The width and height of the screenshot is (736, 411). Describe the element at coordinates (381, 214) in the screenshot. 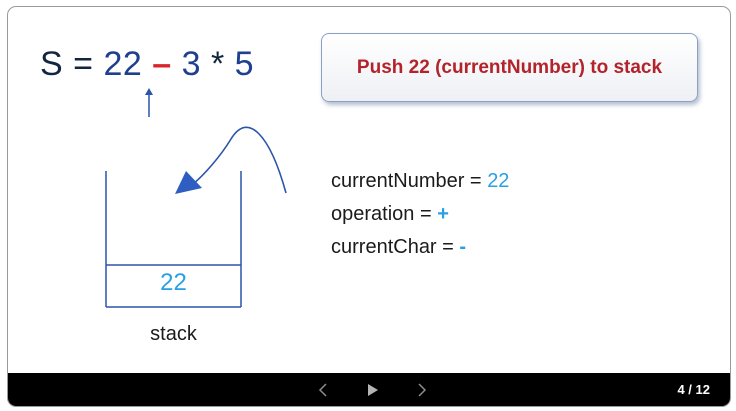

I see `variable-name: operation =` at that location.